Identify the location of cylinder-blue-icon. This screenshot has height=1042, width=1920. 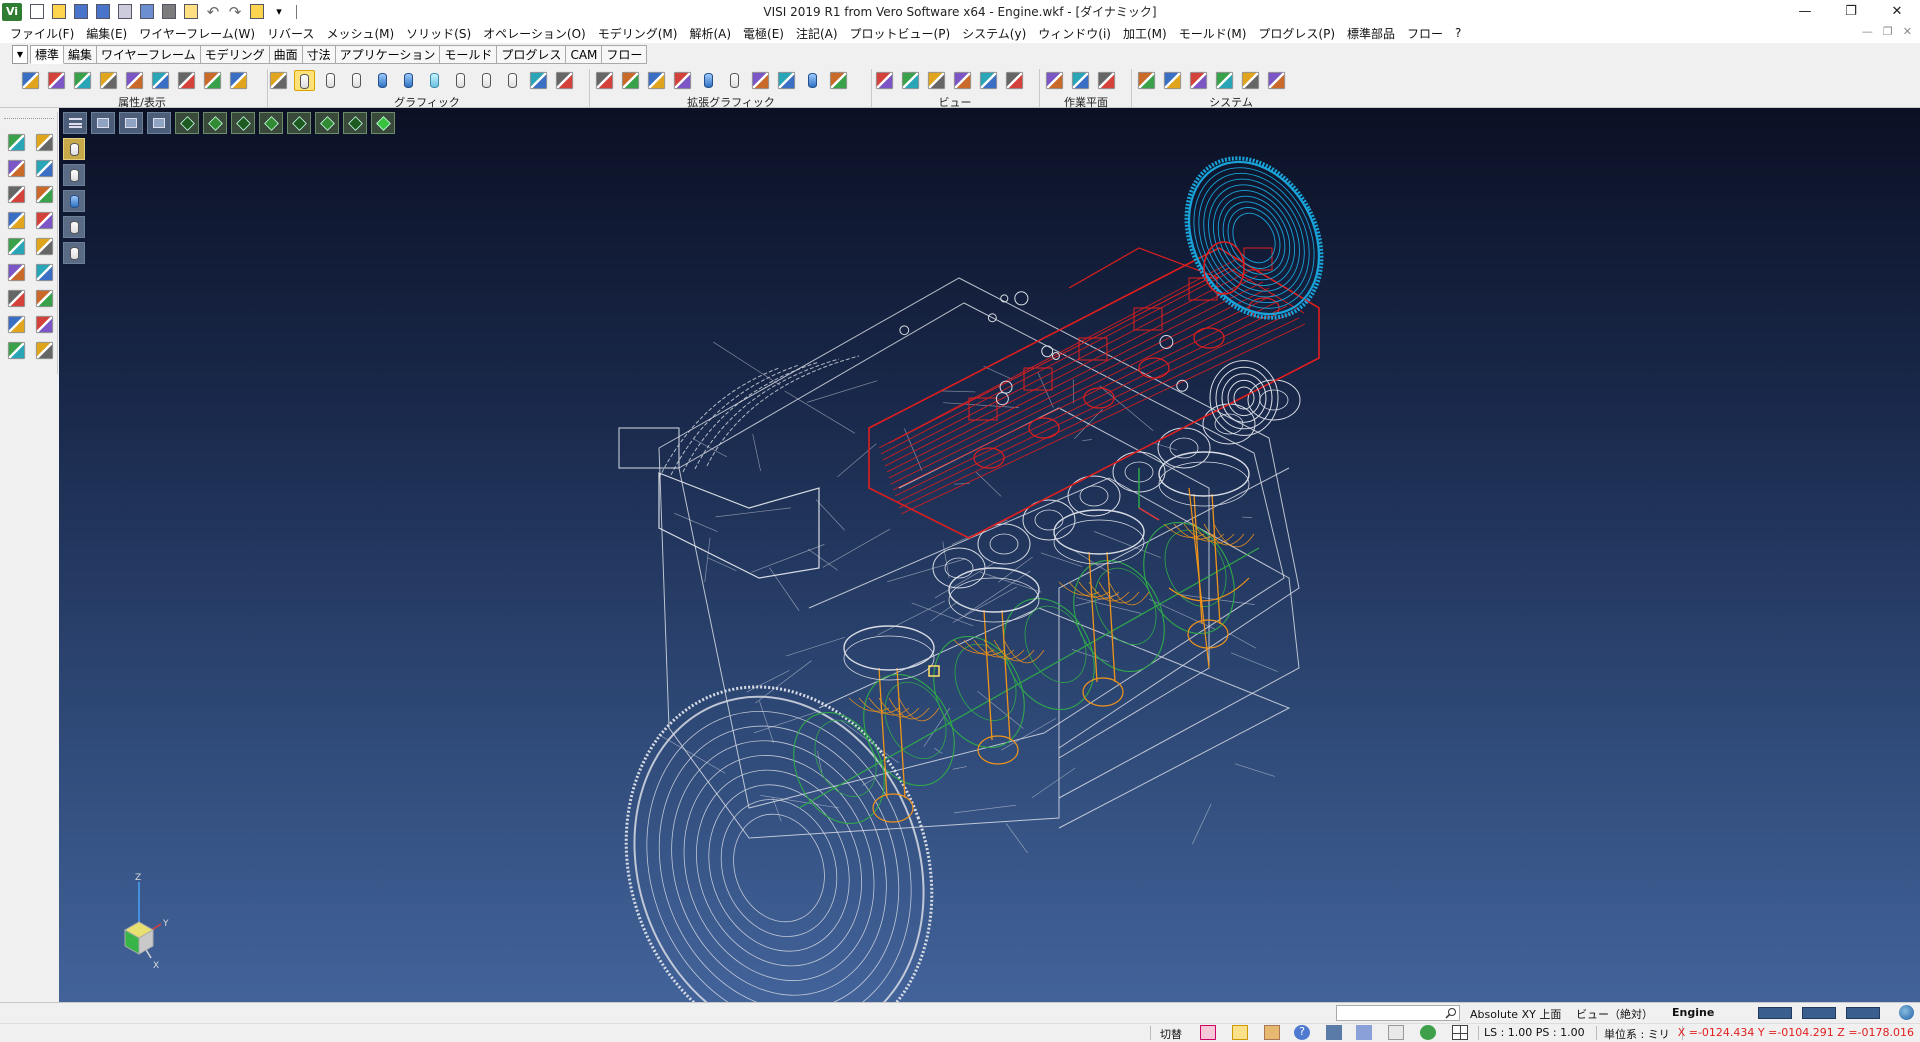
(812, 80).